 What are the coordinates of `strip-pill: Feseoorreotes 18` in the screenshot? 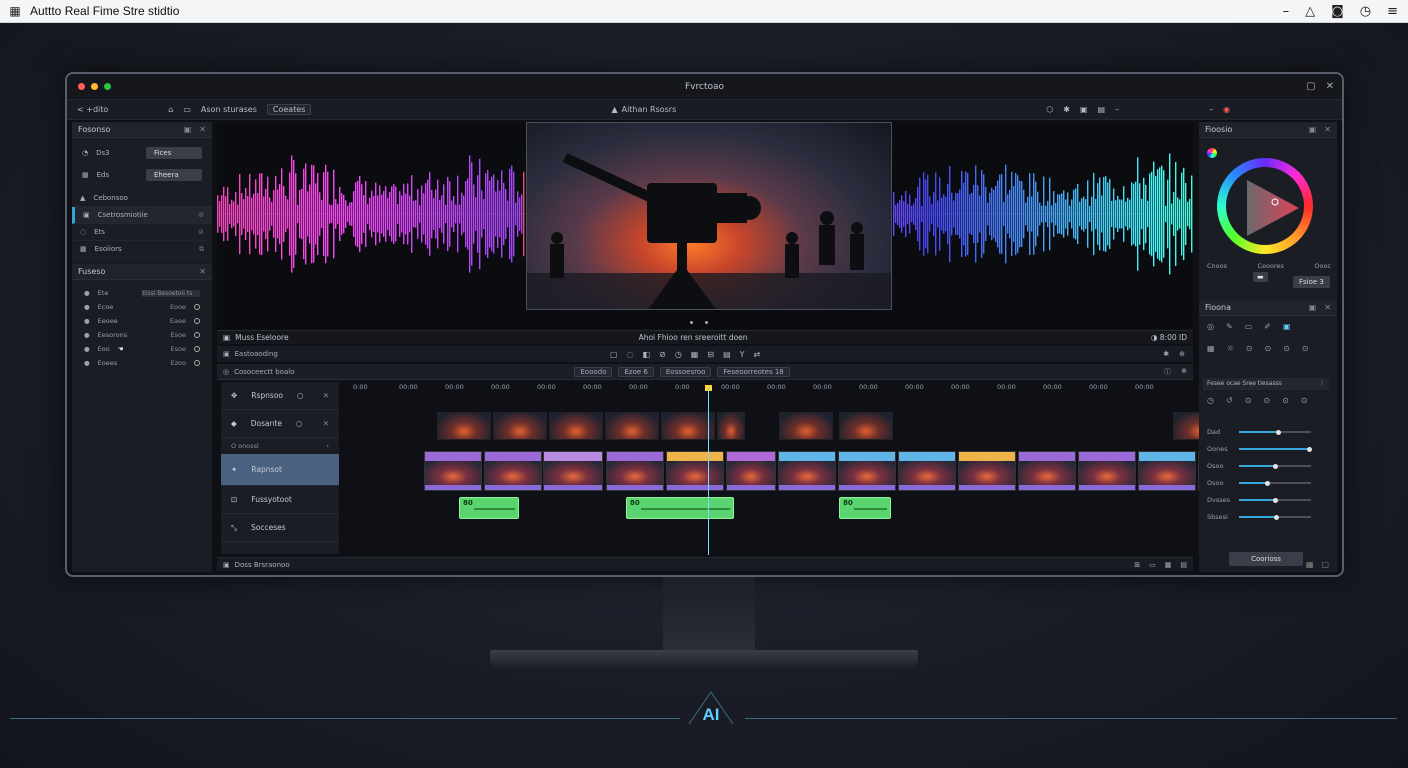 It's located at (753, 371).